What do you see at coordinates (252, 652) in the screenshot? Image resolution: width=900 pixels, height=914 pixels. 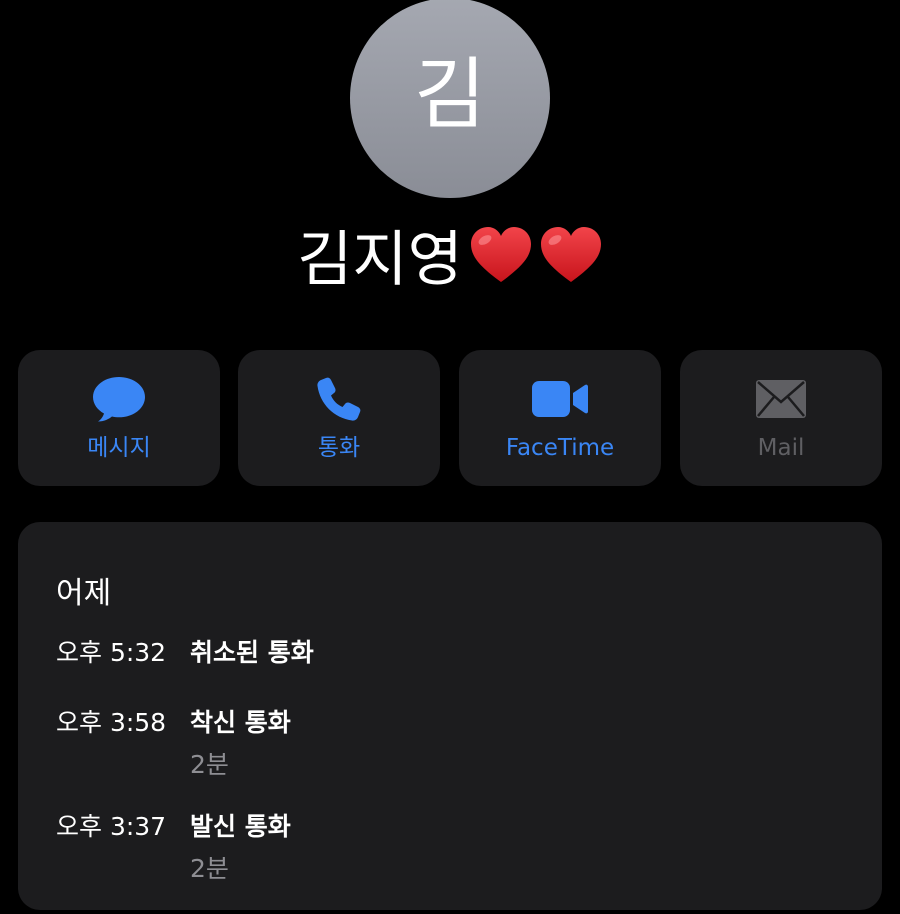 I see `call-type: 취소된 통화` at bounding box center [252, 652].